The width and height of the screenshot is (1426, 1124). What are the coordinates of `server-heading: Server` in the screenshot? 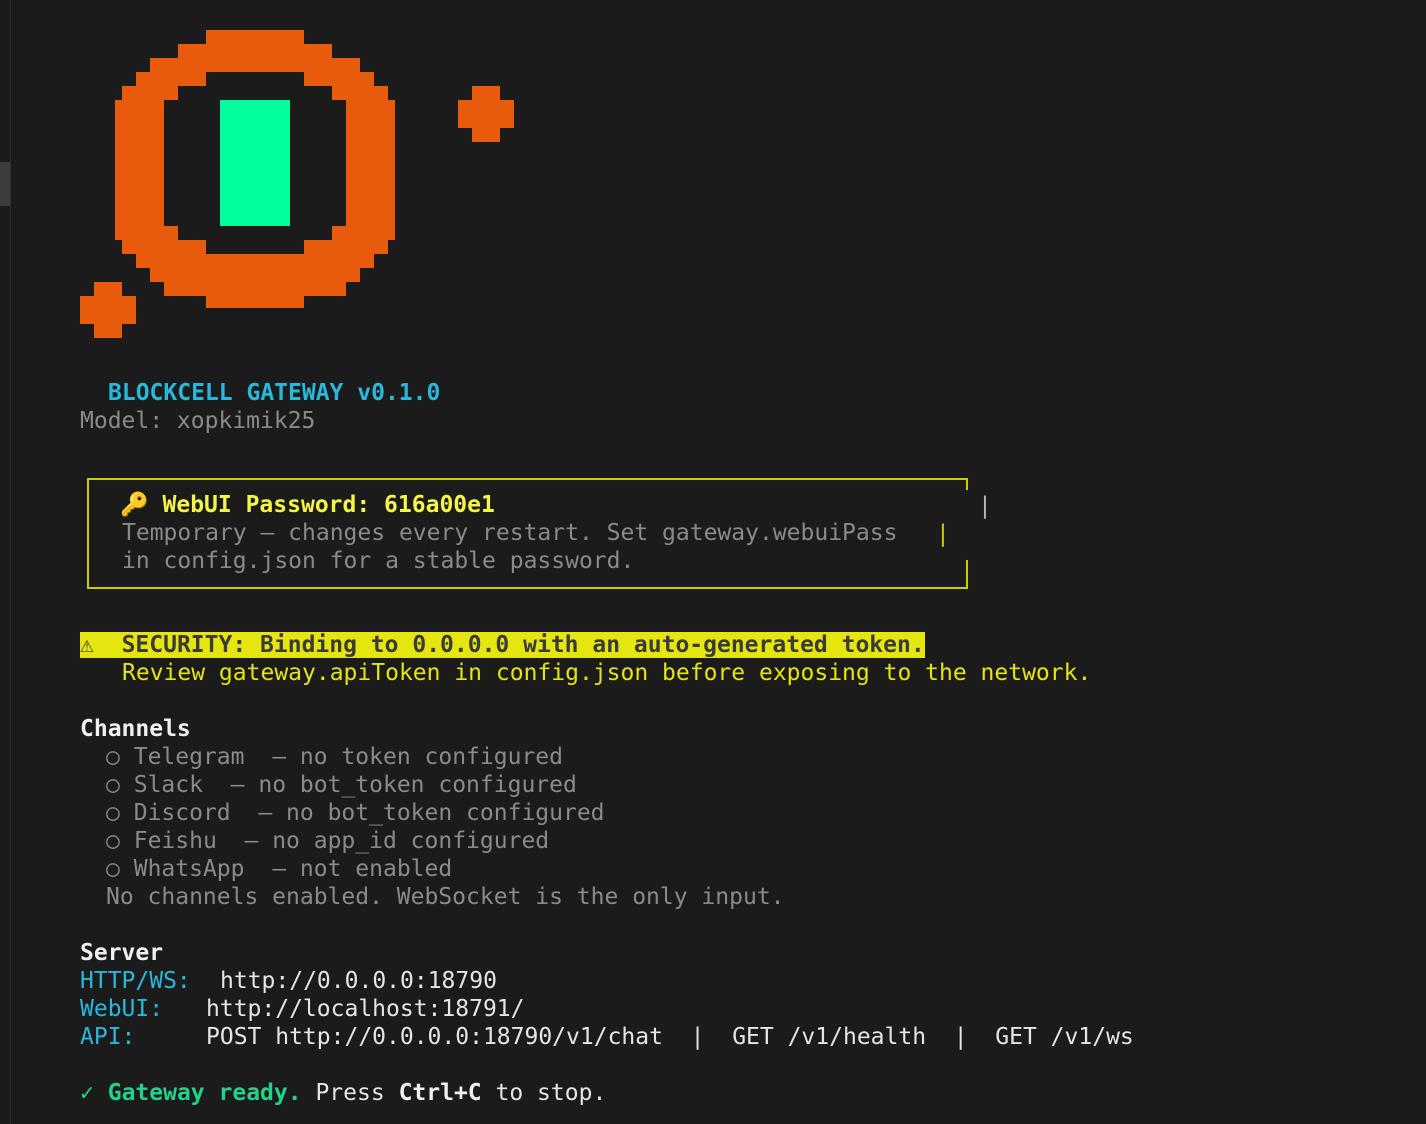 It's located at (122, 953).